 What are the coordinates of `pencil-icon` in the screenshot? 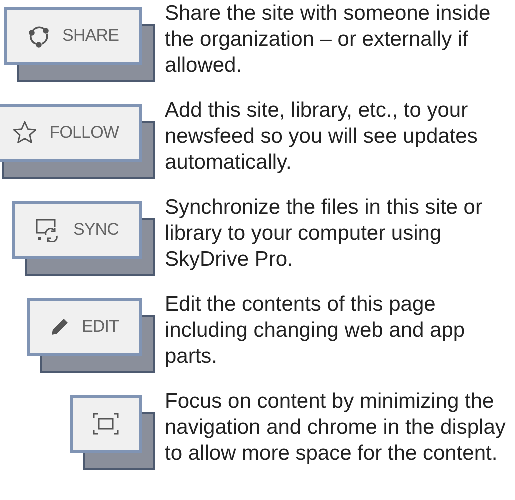 It's located at (60, 327).